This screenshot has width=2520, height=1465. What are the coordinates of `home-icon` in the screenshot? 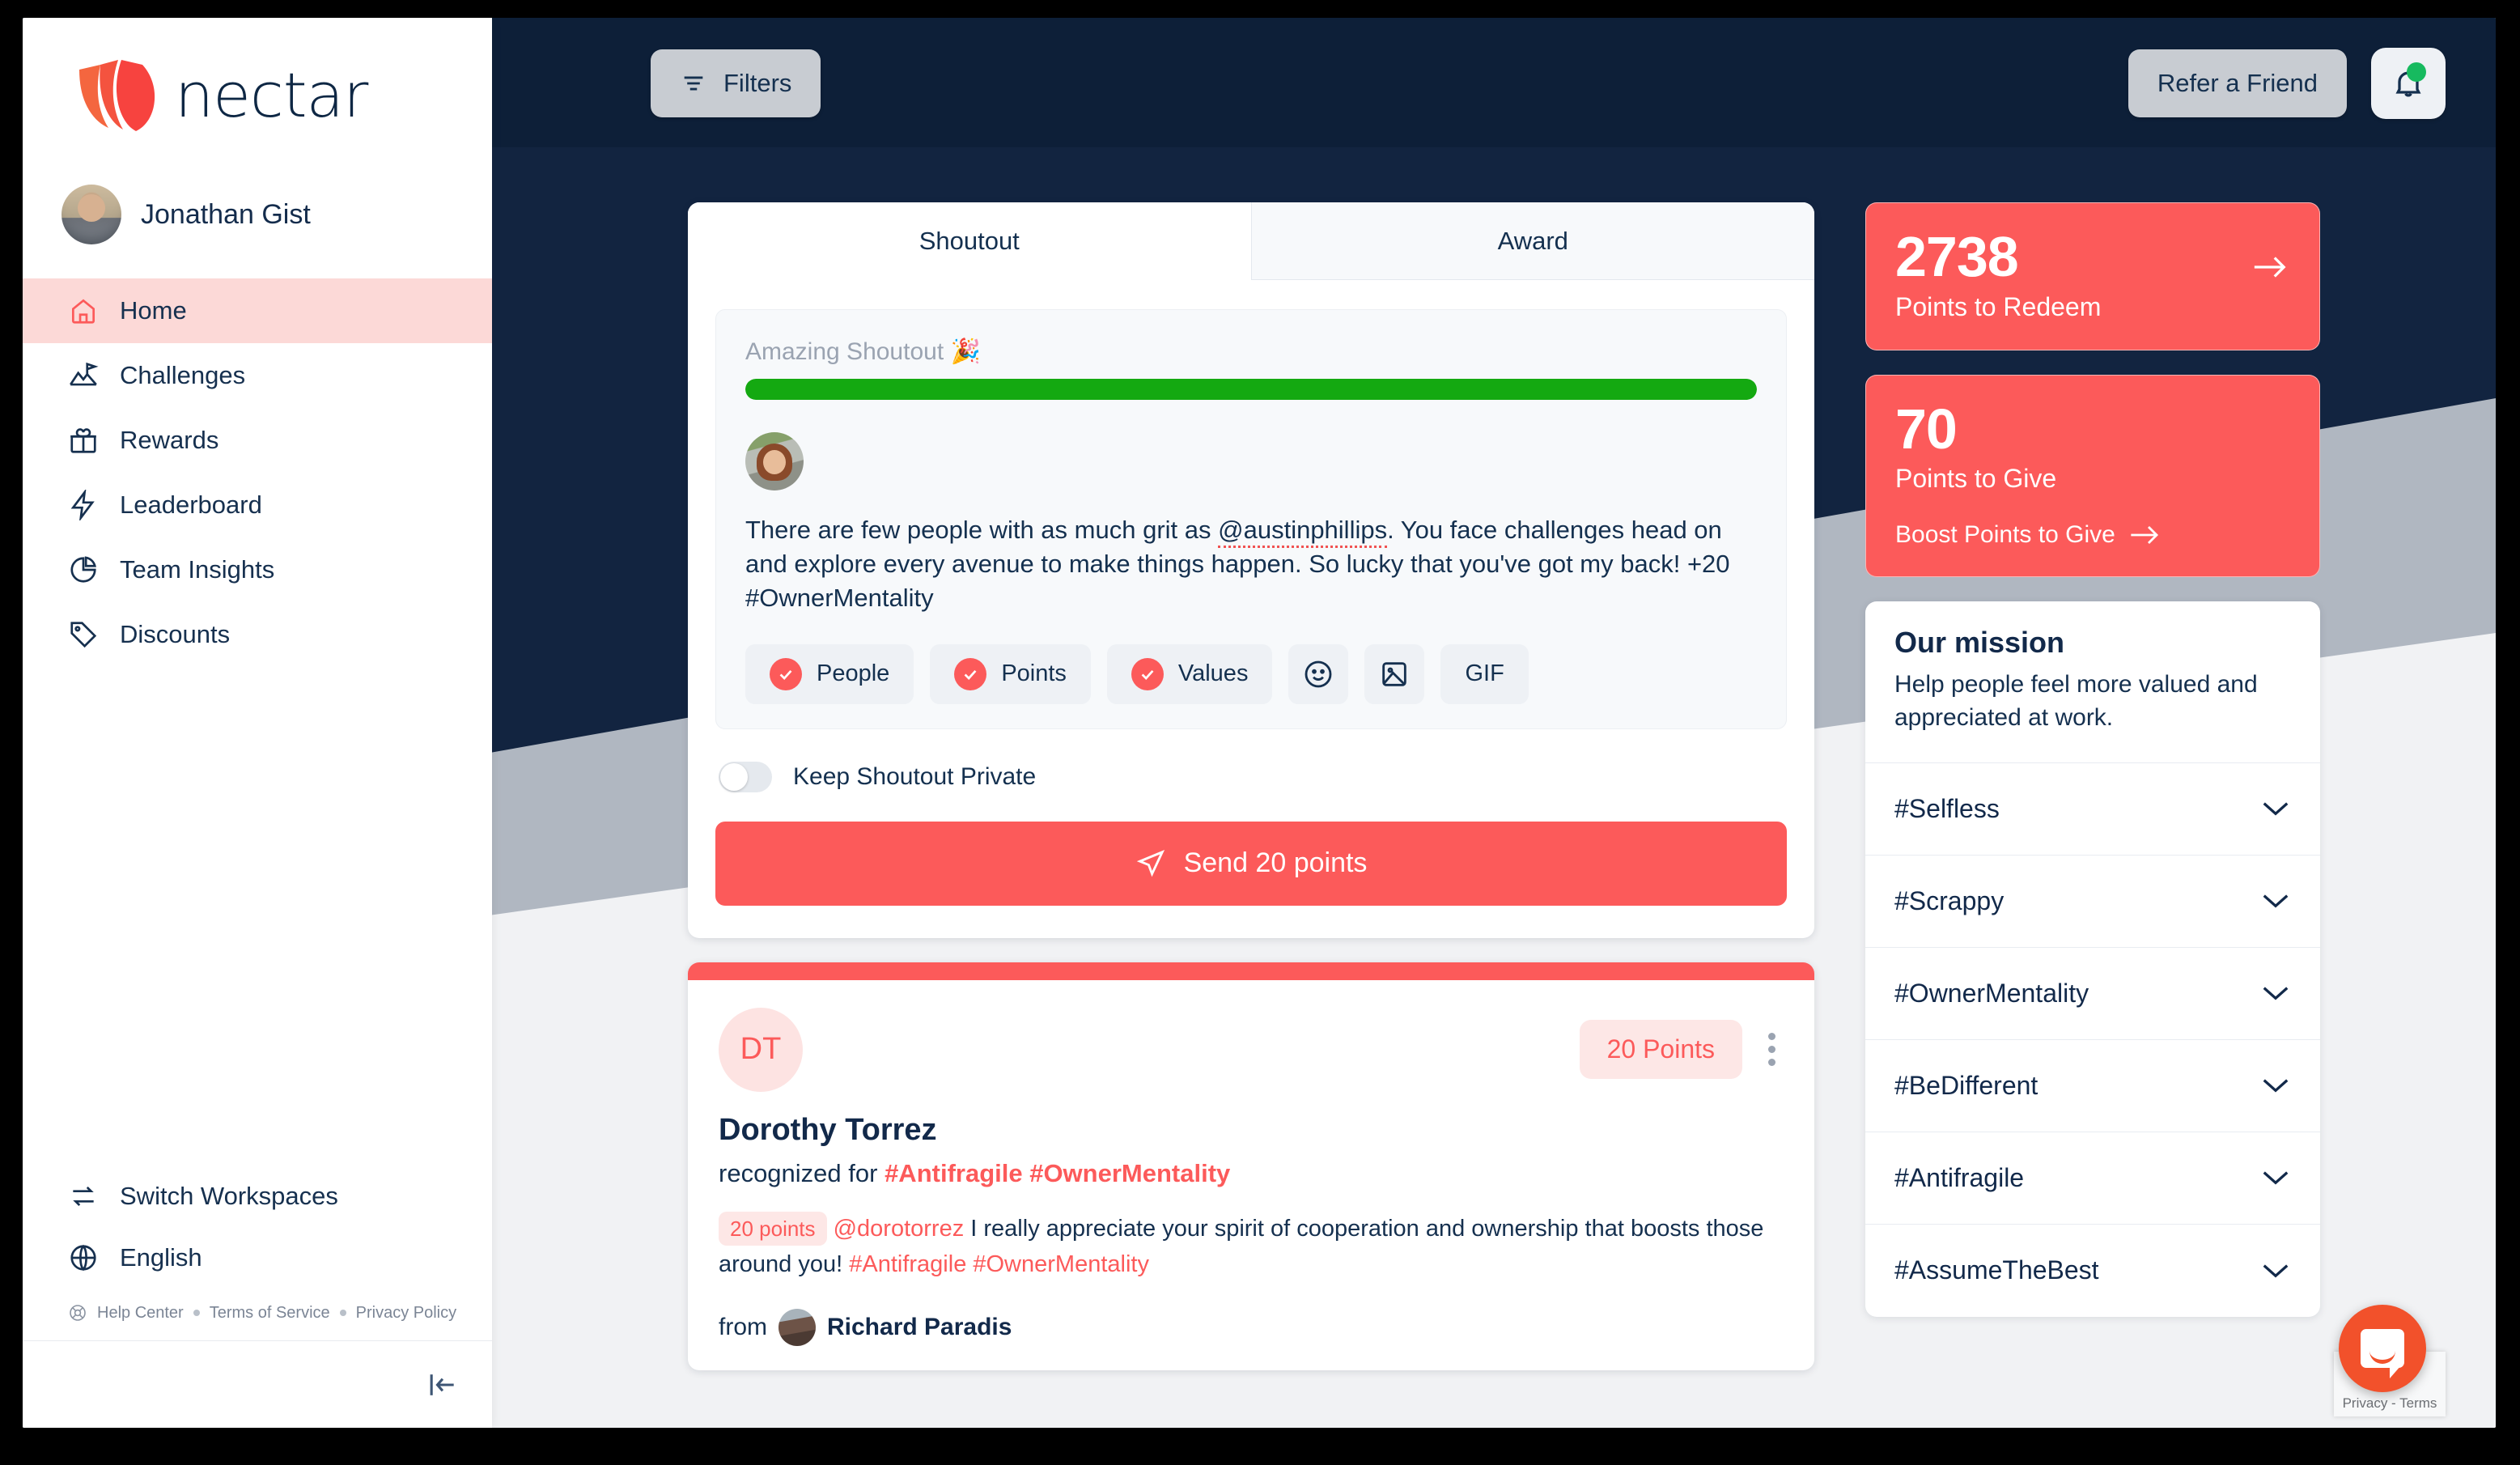 It's located at (83, 311).